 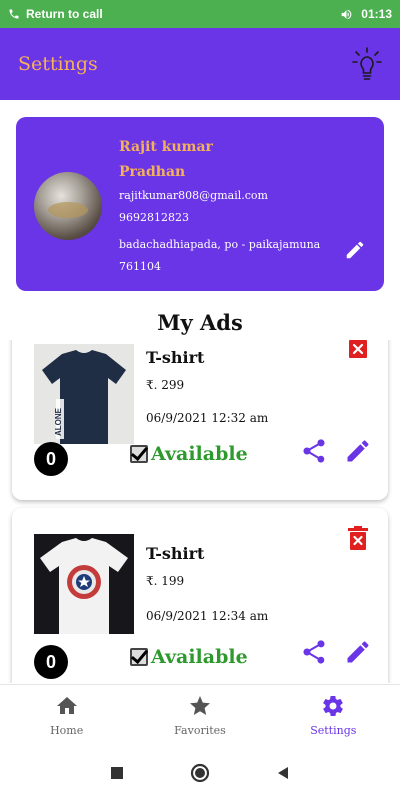 I want to click on nav-home: Home, so click(x=66, y=715).